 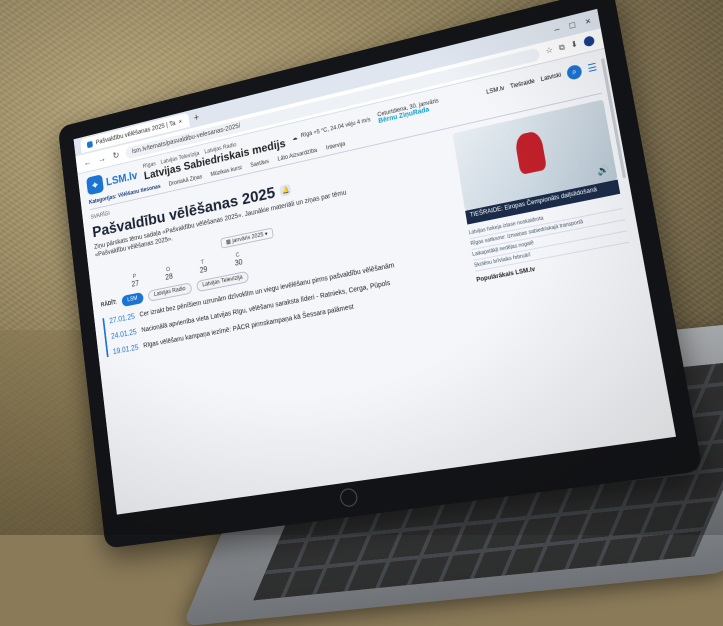 I want to click on extensions-icon: ⧉, so click(x=562, y=47).